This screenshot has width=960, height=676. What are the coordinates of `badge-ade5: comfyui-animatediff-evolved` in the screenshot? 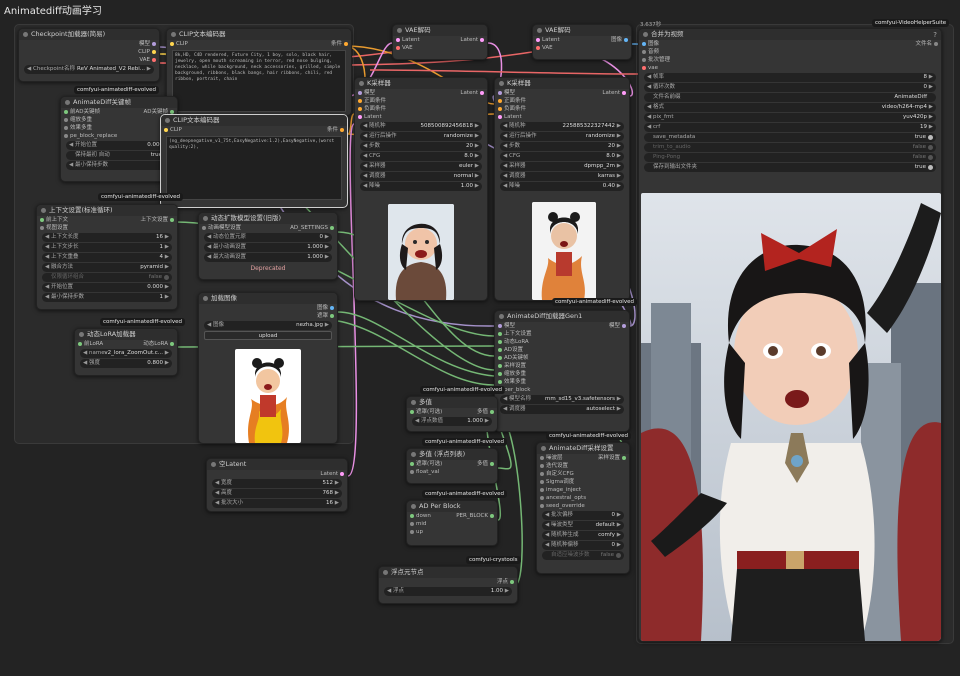 It's located at (462, 390).